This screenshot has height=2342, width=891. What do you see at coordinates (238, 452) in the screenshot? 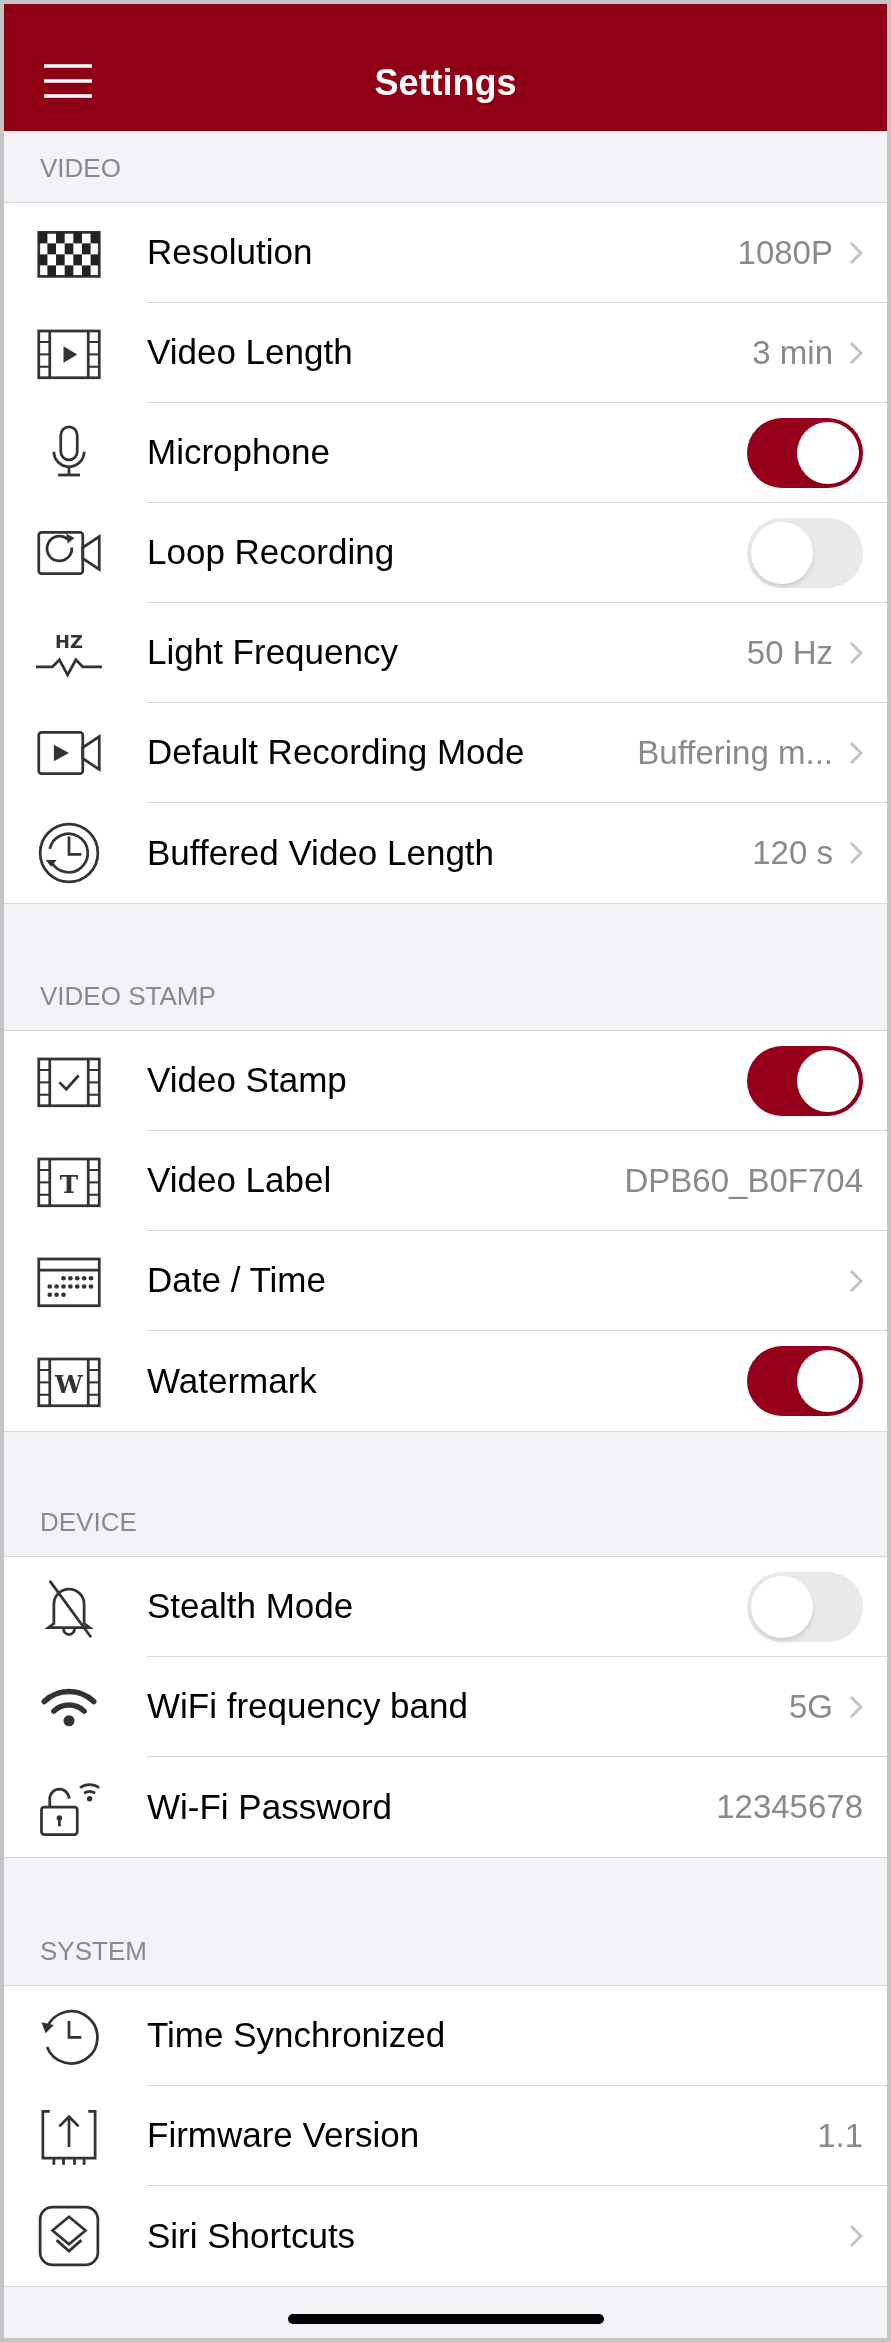
I see `setting-label: Microphone` at bounding box center [238, 452].